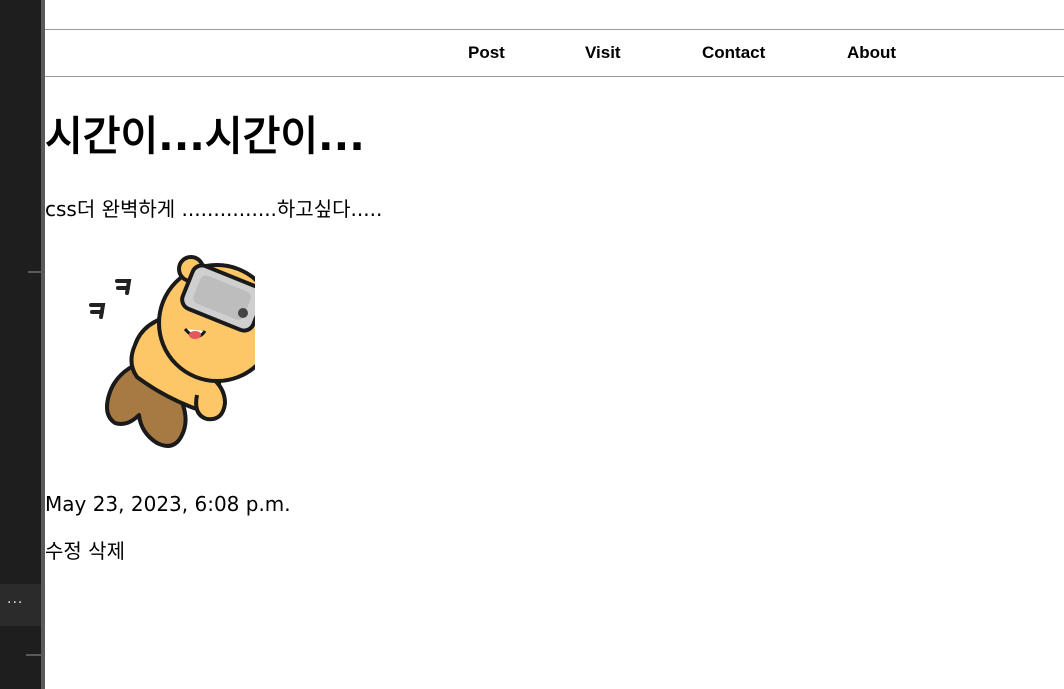 This screenshot has width=1064, height=689. I want to click on post-date: May 23, 2023, 6:08 p.m., so click(168, 504).